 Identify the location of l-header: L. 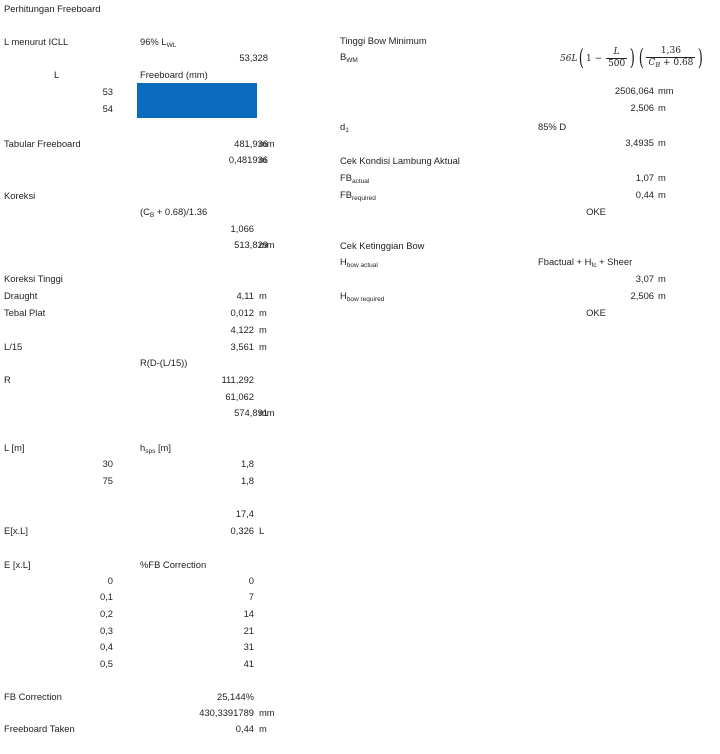
(57, 74).